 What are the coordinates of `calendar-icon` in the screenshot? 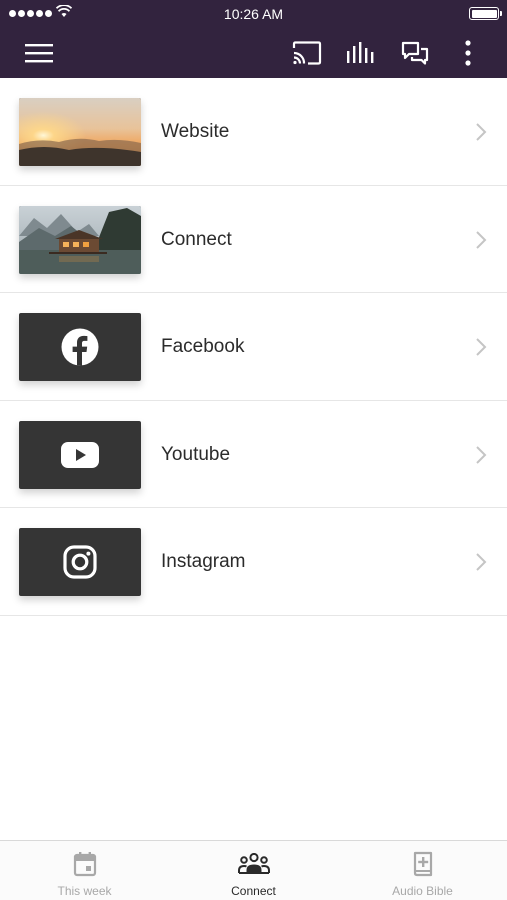 It's located at (84, 864).